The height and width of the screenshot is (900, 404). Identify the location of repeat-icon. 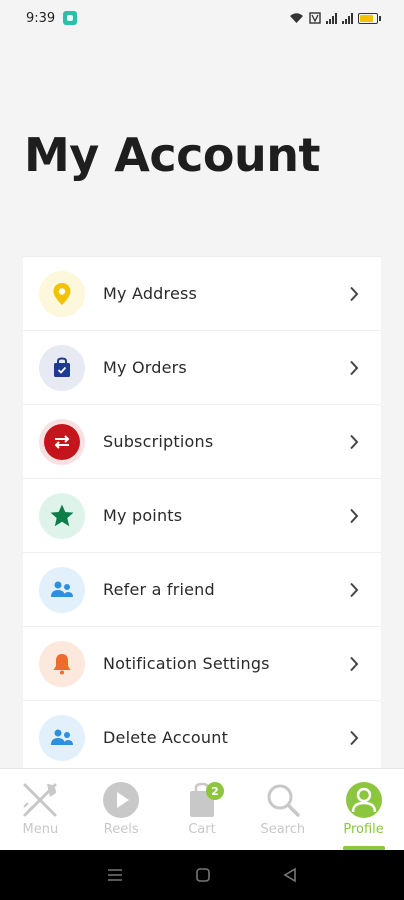
(62, 441).